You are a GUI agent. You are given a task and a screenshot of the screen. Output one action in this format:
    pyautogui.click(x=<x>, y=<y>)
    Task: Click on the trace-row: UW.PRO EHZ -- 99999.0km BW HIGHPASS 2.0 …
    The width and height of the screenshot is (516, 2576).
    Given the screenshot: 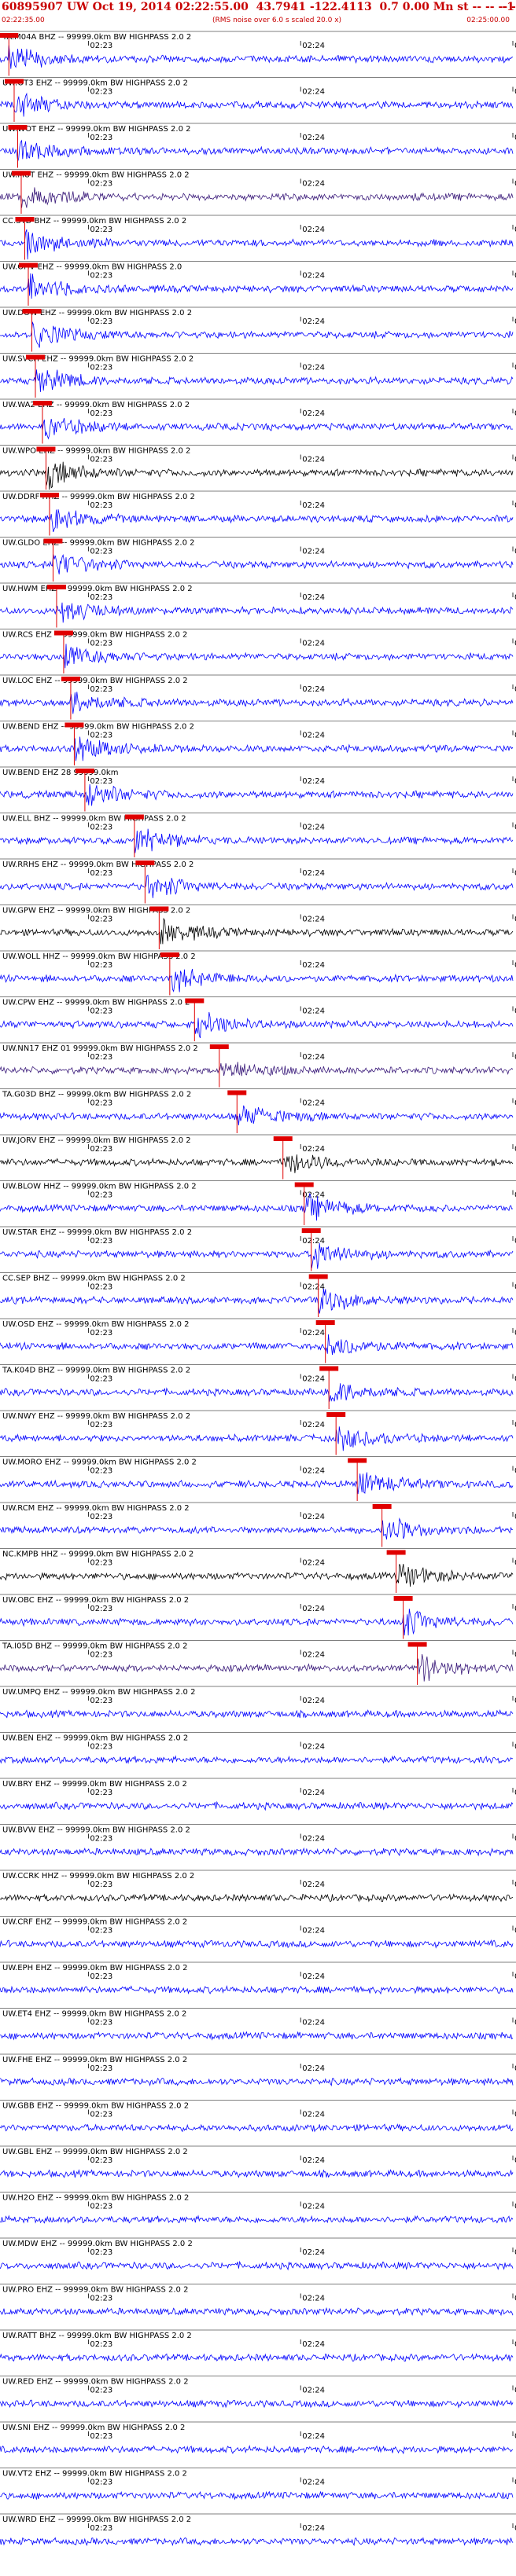 What is the action you would take?
    pyautogui.click(x=258, y=2300)
    